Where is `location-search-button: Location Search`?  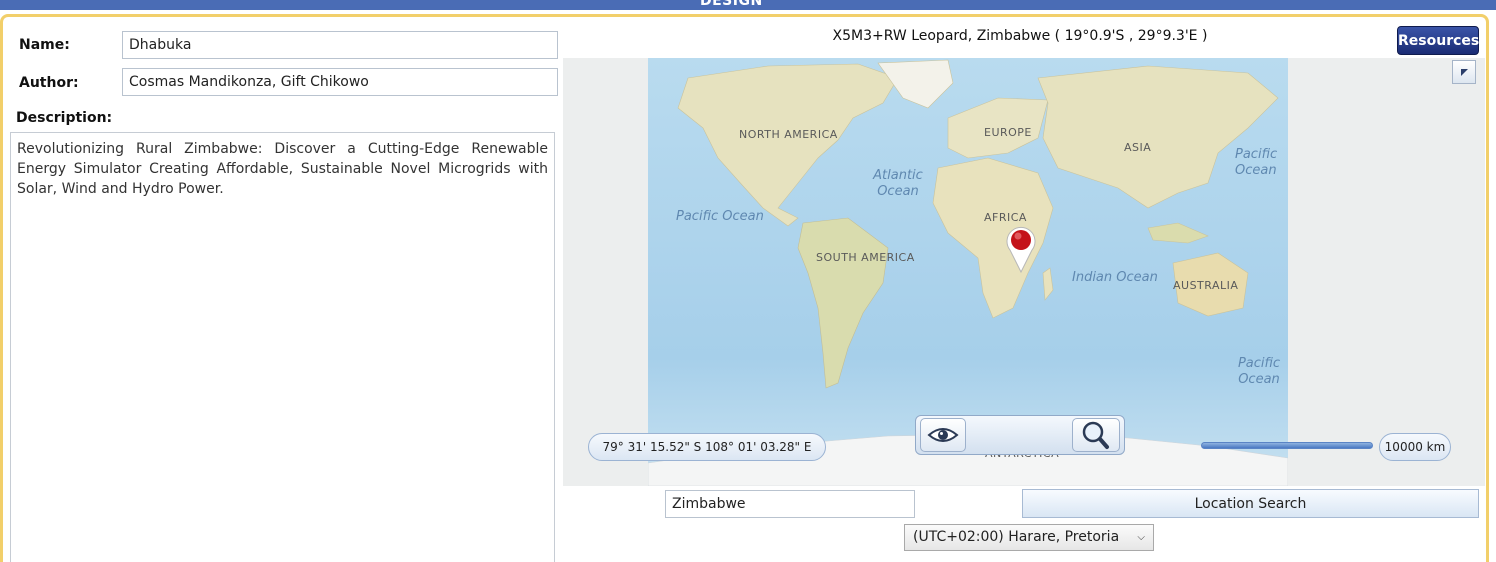 location-search-button: Location Search is located at coordinates (1250, 503).